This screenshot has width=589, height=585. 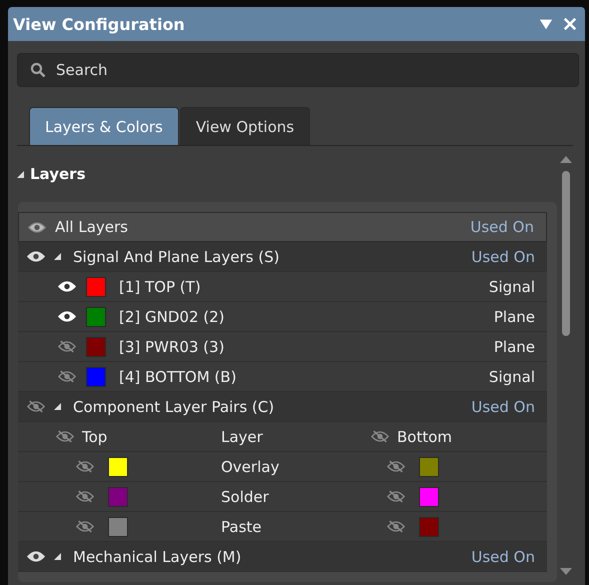 What do you see at coordinates (176, 257) in the screenshot?
I see `group-label: Signal And Plane Layers (S)` at bounding box center [176, 257].